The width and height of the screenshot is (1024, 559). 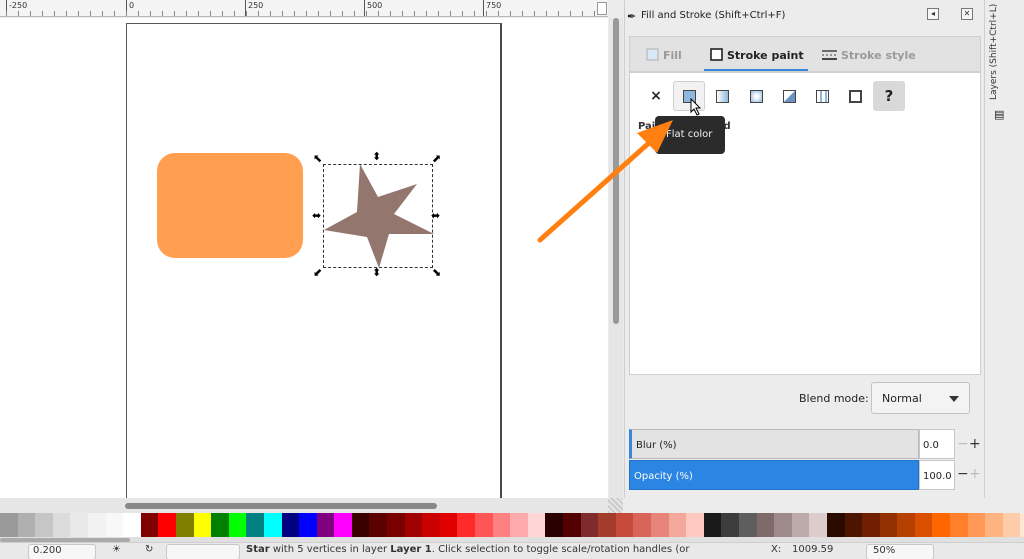 I want to click on opacity-value-field: 100.0, so click(x=937, y=475).